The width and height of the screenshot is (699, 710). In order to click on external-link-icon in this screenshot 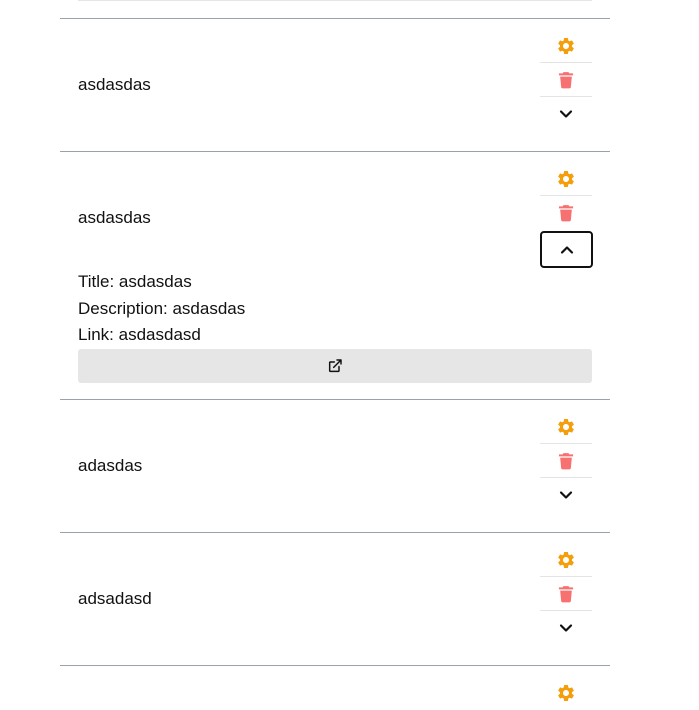, I will do `click(335, 366)`.